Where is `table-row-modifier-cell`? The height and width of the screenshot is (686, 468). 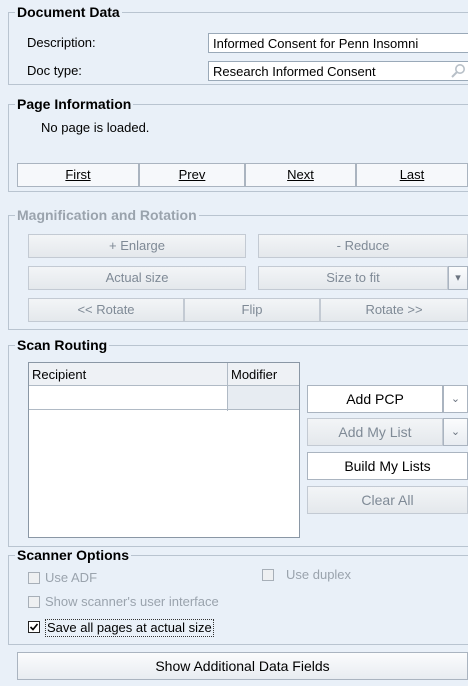 table-row-modifier-cell is located at coordinates (263, 398).